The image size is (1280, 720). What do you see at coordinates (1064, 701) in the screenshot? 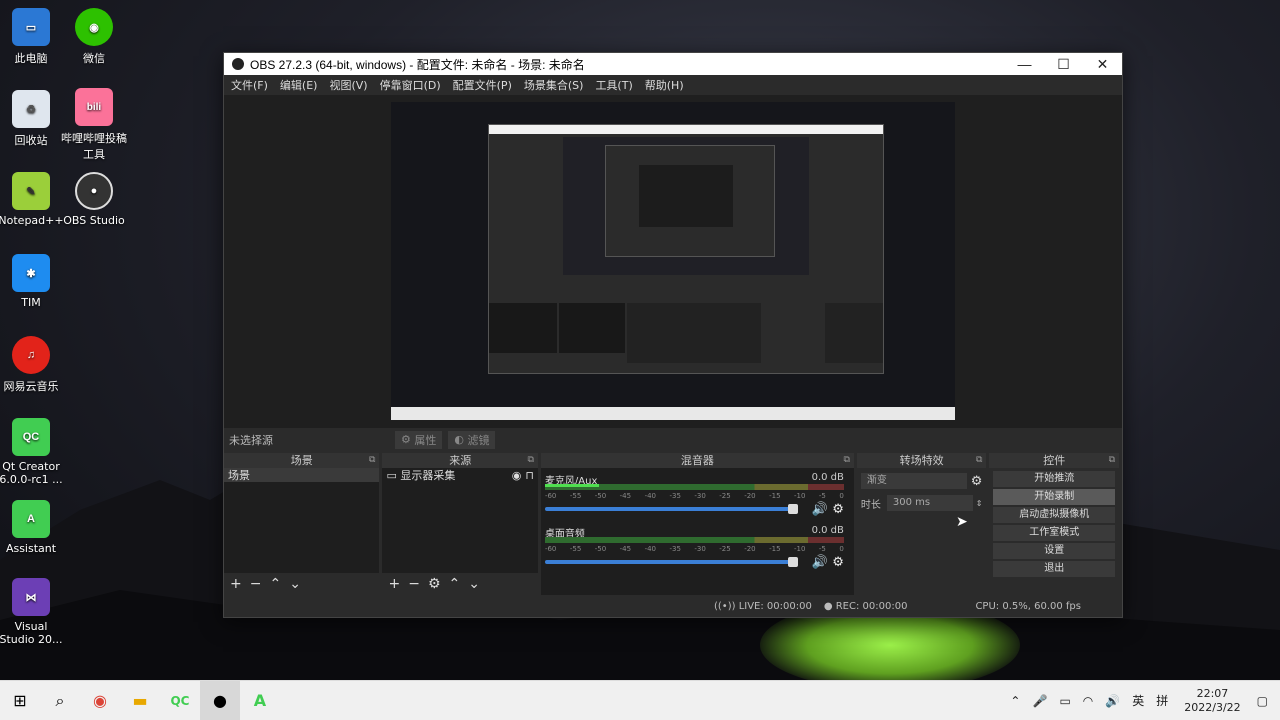
I see `battery-icon: ▭` at bounding box center [1064, 701].